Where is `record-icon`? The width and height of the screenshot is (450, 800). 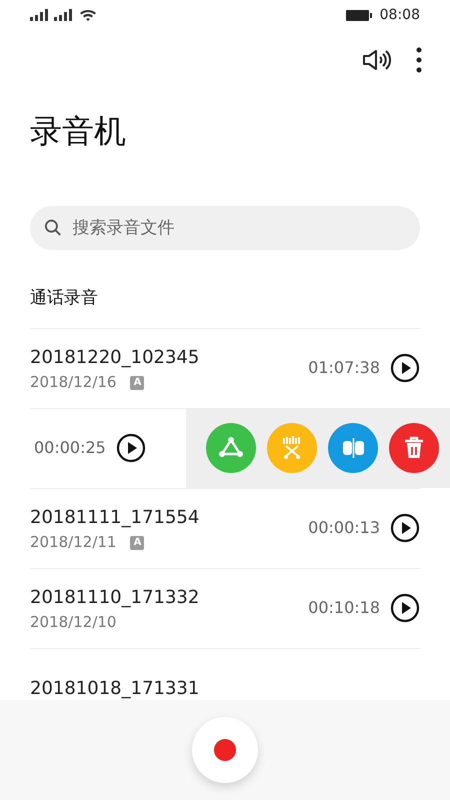 record-icon is located at coordinates (225, 750).